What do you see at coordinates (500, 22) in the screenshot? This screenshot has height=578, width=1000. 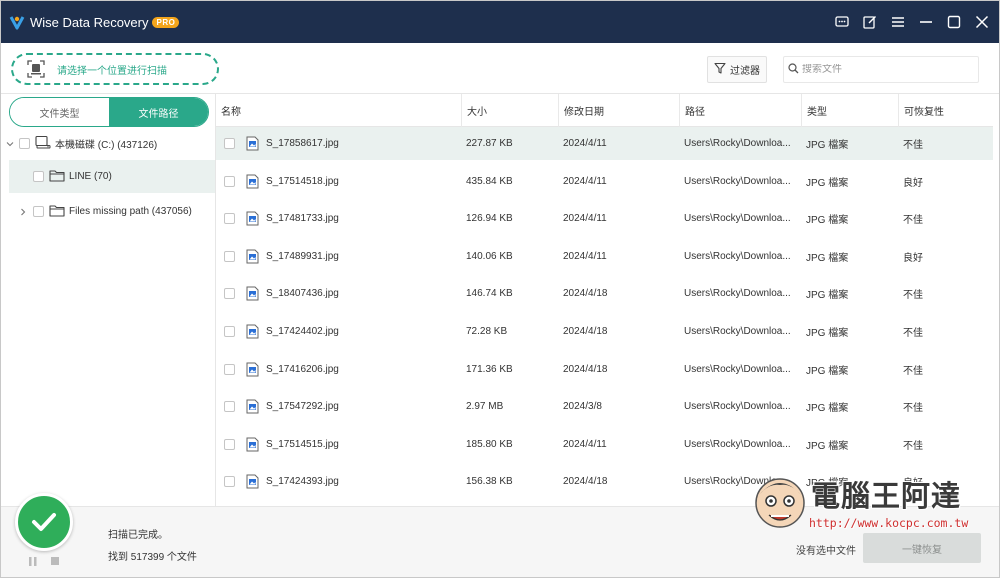 I see `title-bar: Wise Data Recovery PRO` at bounding box center [500, 22].